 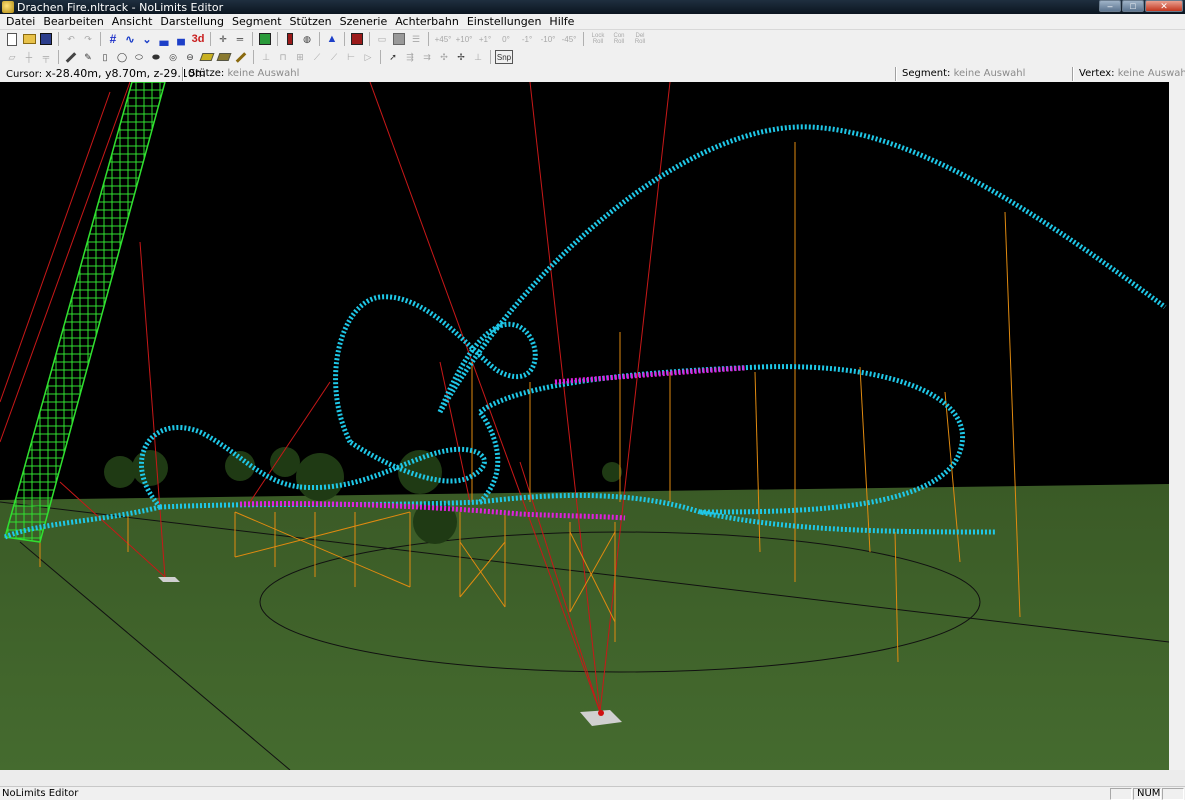 What do you see at coordinates (113, 39) in the screenshot?
I see `grid-icon: #` at bounding box center [113, 39].